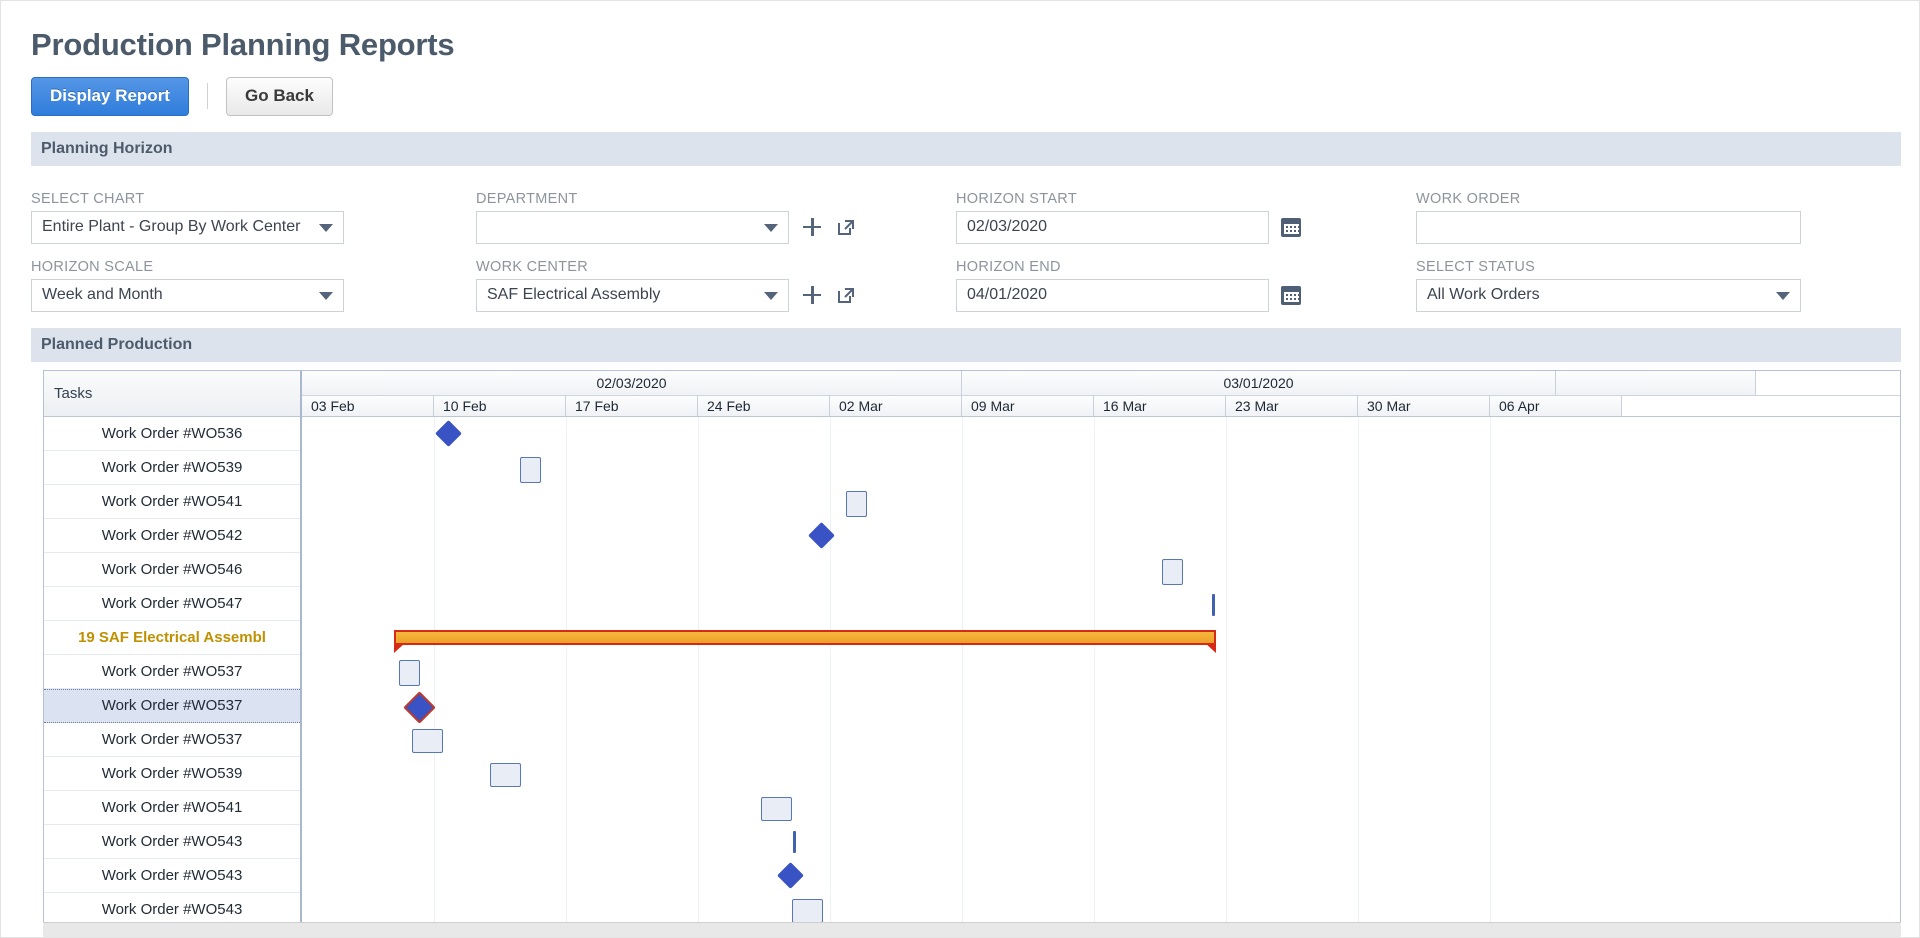  I want to click on open-work-center-button, so click(846, 295).